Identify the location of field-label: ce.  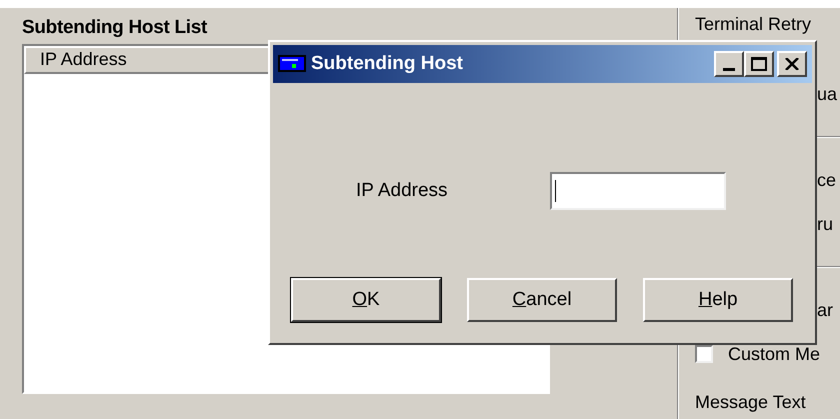
(826, 180).